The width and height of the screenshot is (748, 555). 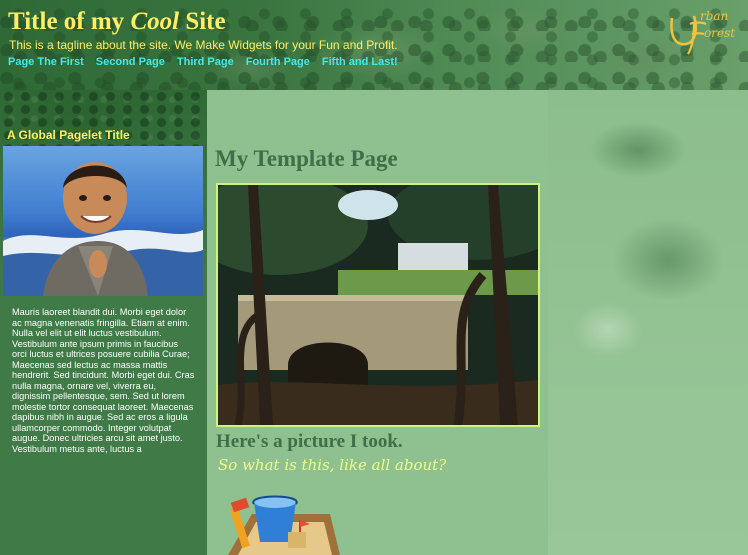 What do you see at coordinates (719, 33) in the screenshot?
I see `svg-text: orest` at bounding box center [719, 33].